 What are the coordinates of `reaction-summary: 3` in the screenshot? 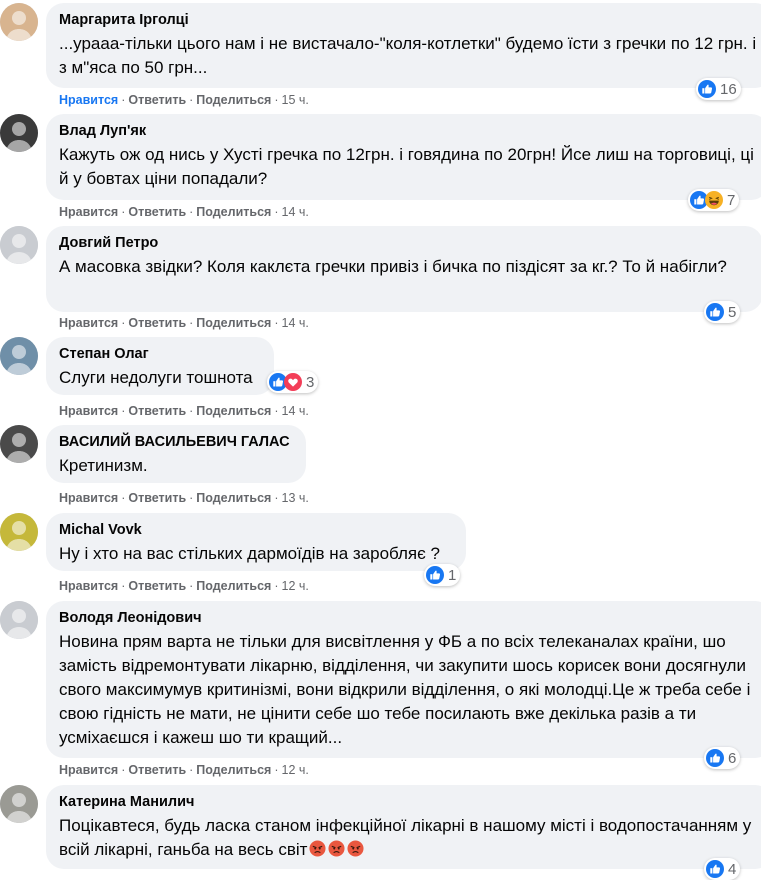 It's located at (293, 382).